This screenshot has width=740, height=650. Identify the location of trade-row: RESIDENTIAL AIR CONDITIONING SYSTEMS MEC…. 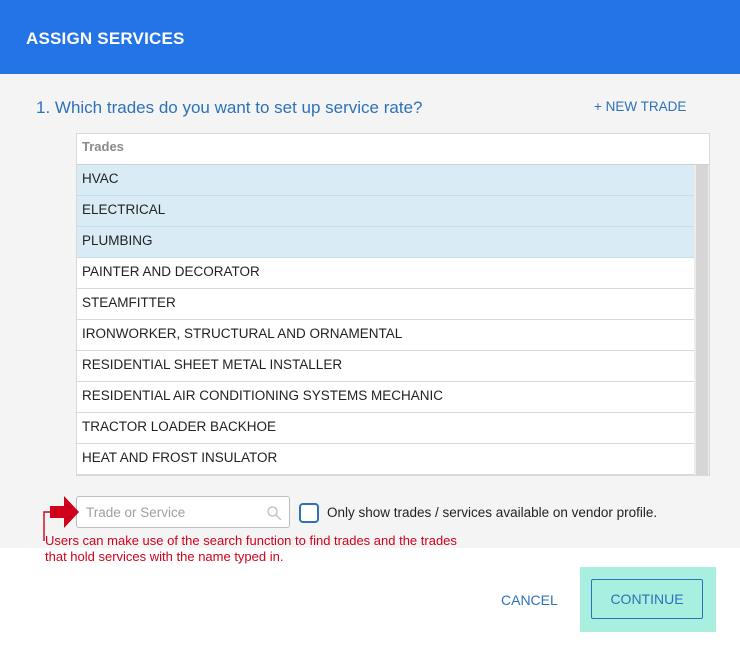
(385, 397).